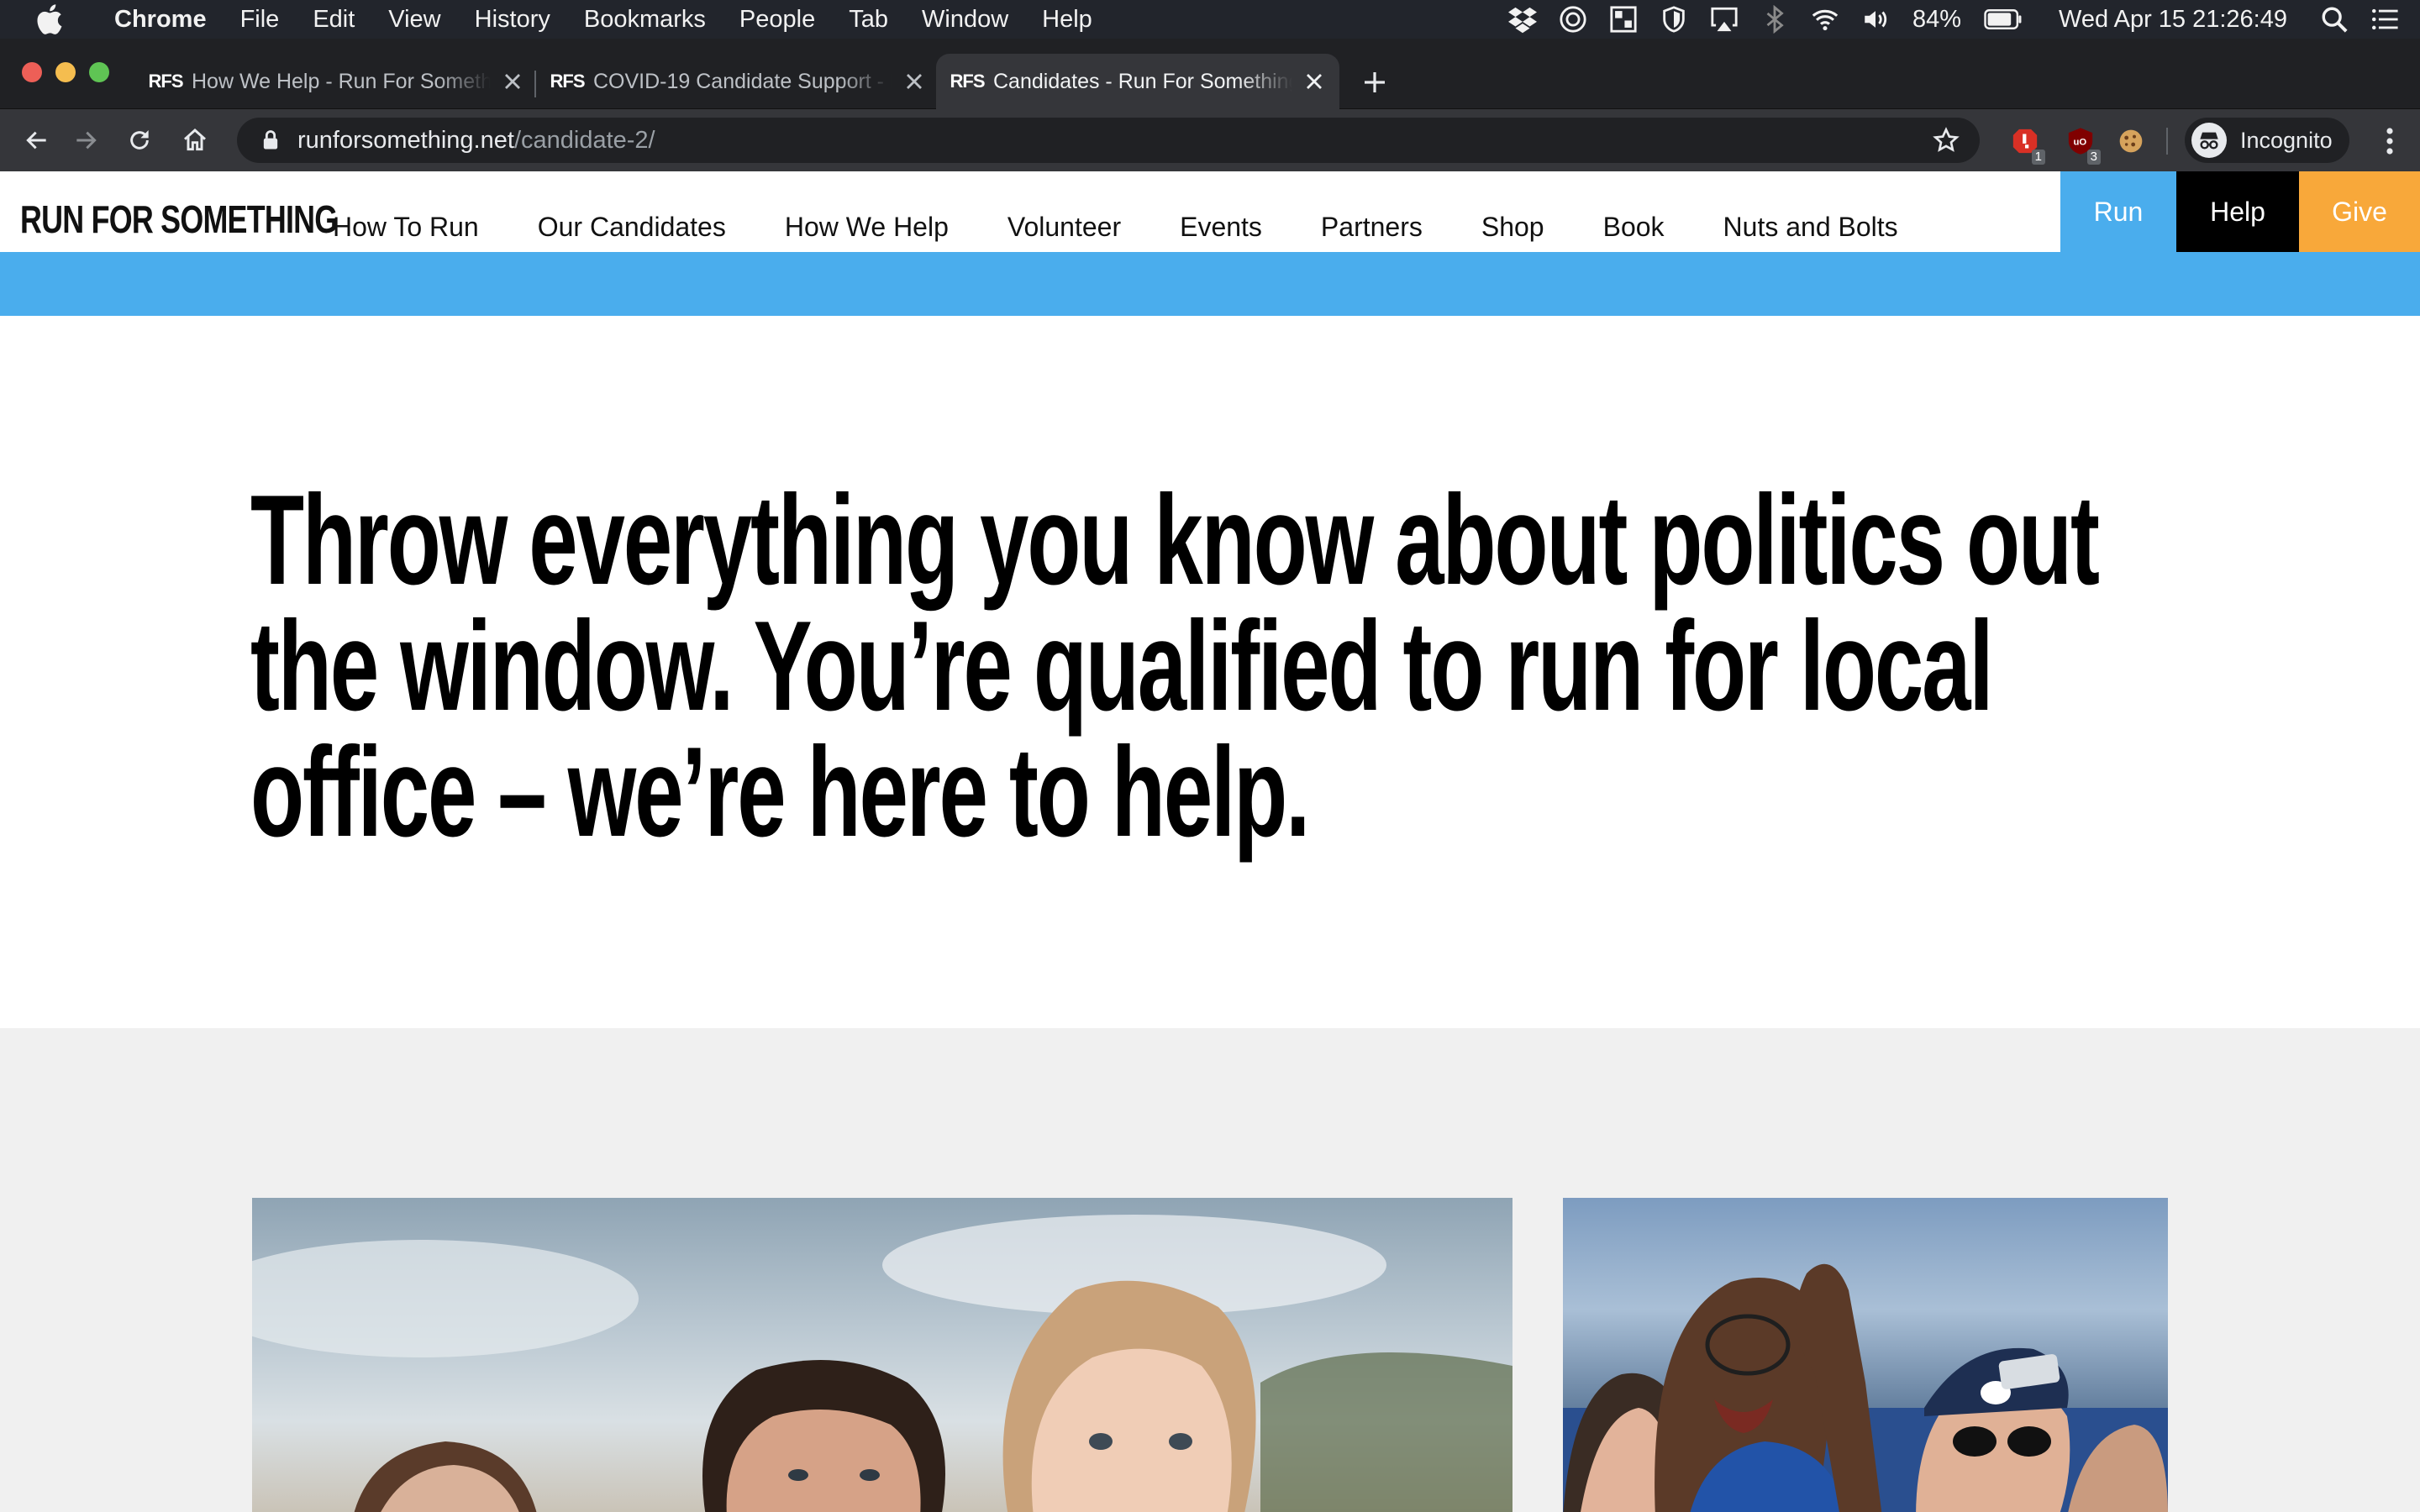 Image resolution: width=2420 pixels, height=1512 pixels. Describe the element at coordinates (1375, 82) in the screenshot. I see `new-tab-plus-icon` at that location.